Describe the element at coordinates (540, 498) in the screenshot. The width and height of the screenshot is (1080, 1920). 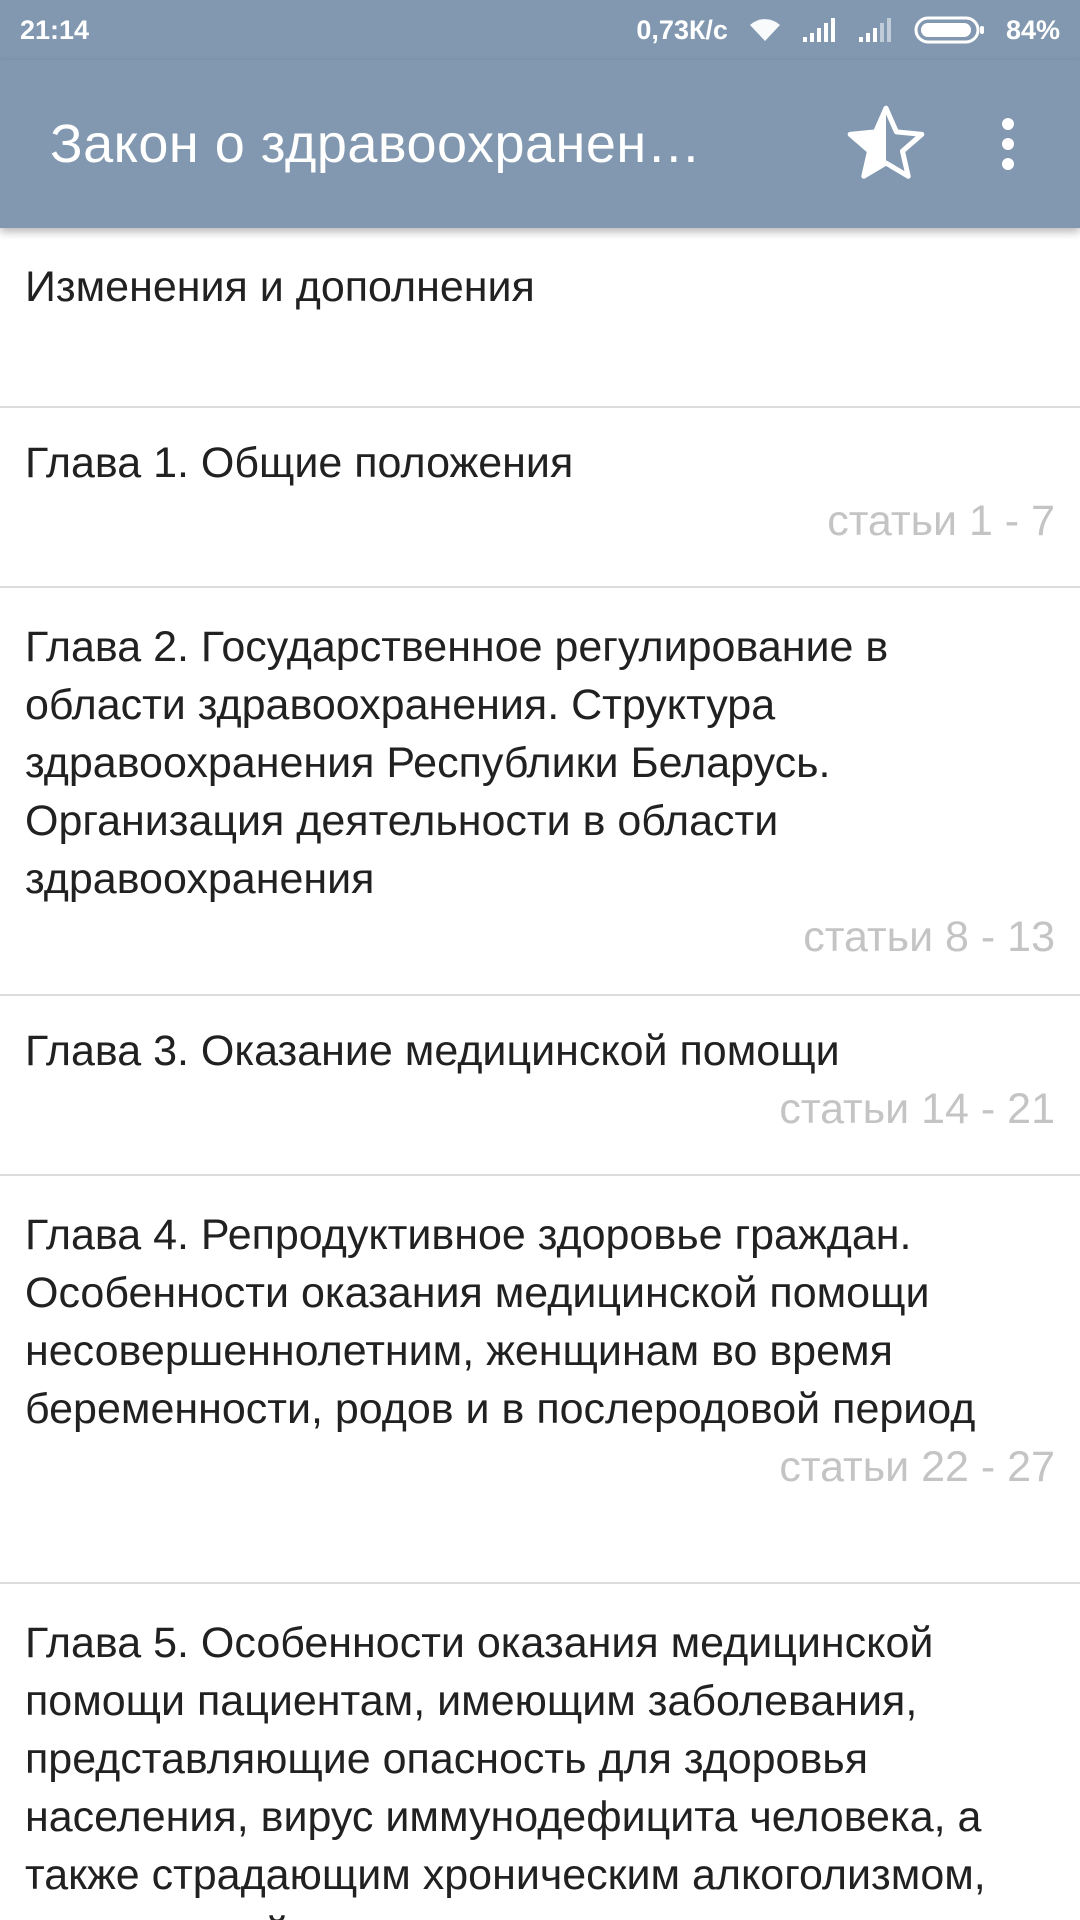
I see `list-item-chapter-1: Глава 1. Общие положения статьи 1 - 7` at that location.